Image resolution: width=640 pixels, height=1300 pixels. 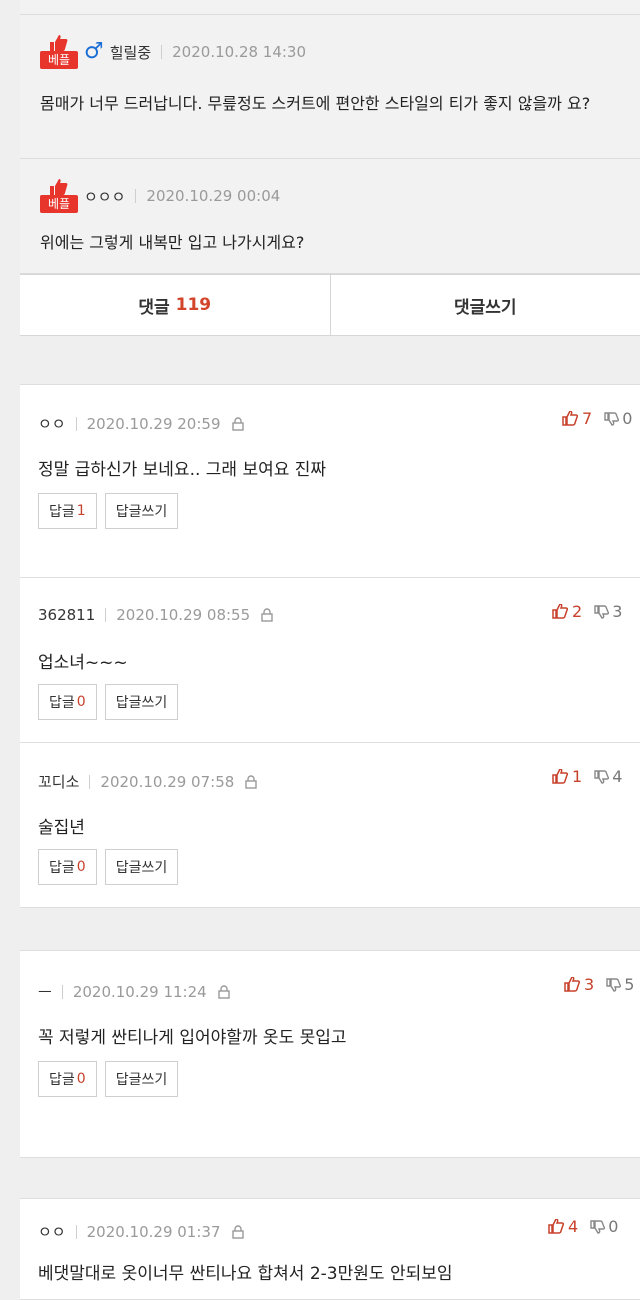 I want to click on reply-button: 답글1, so click(x=67, y=511).